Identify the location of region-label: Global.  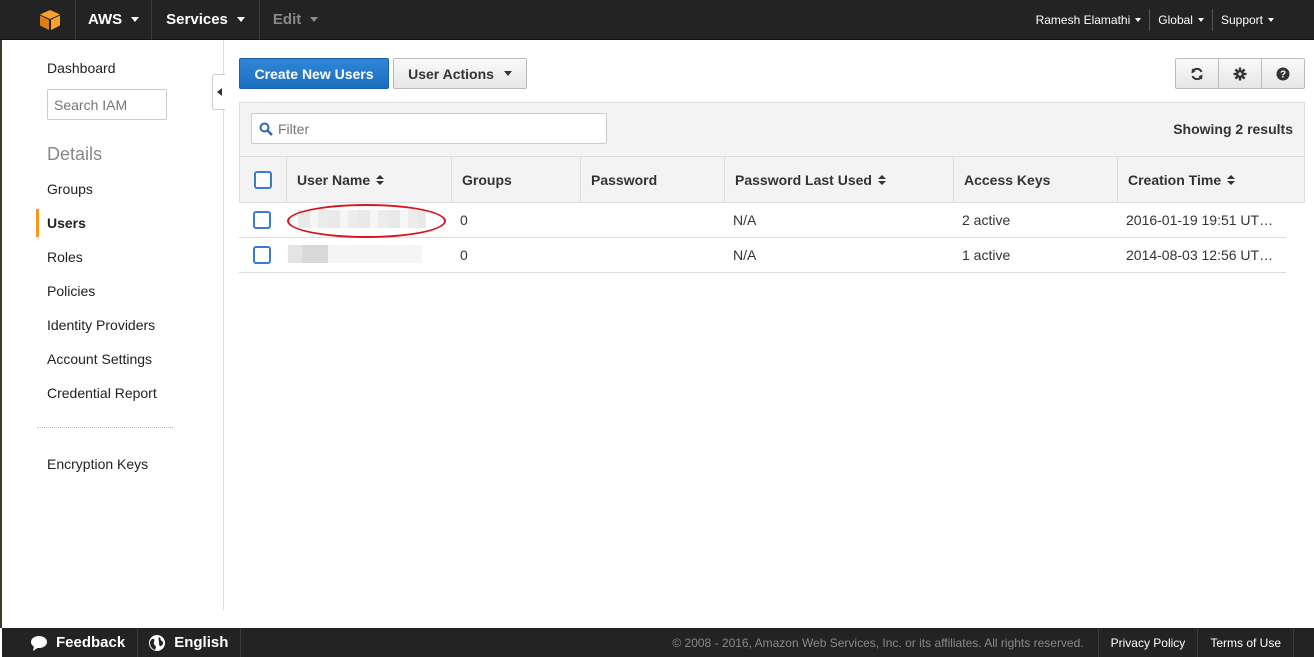
(1175, 19).